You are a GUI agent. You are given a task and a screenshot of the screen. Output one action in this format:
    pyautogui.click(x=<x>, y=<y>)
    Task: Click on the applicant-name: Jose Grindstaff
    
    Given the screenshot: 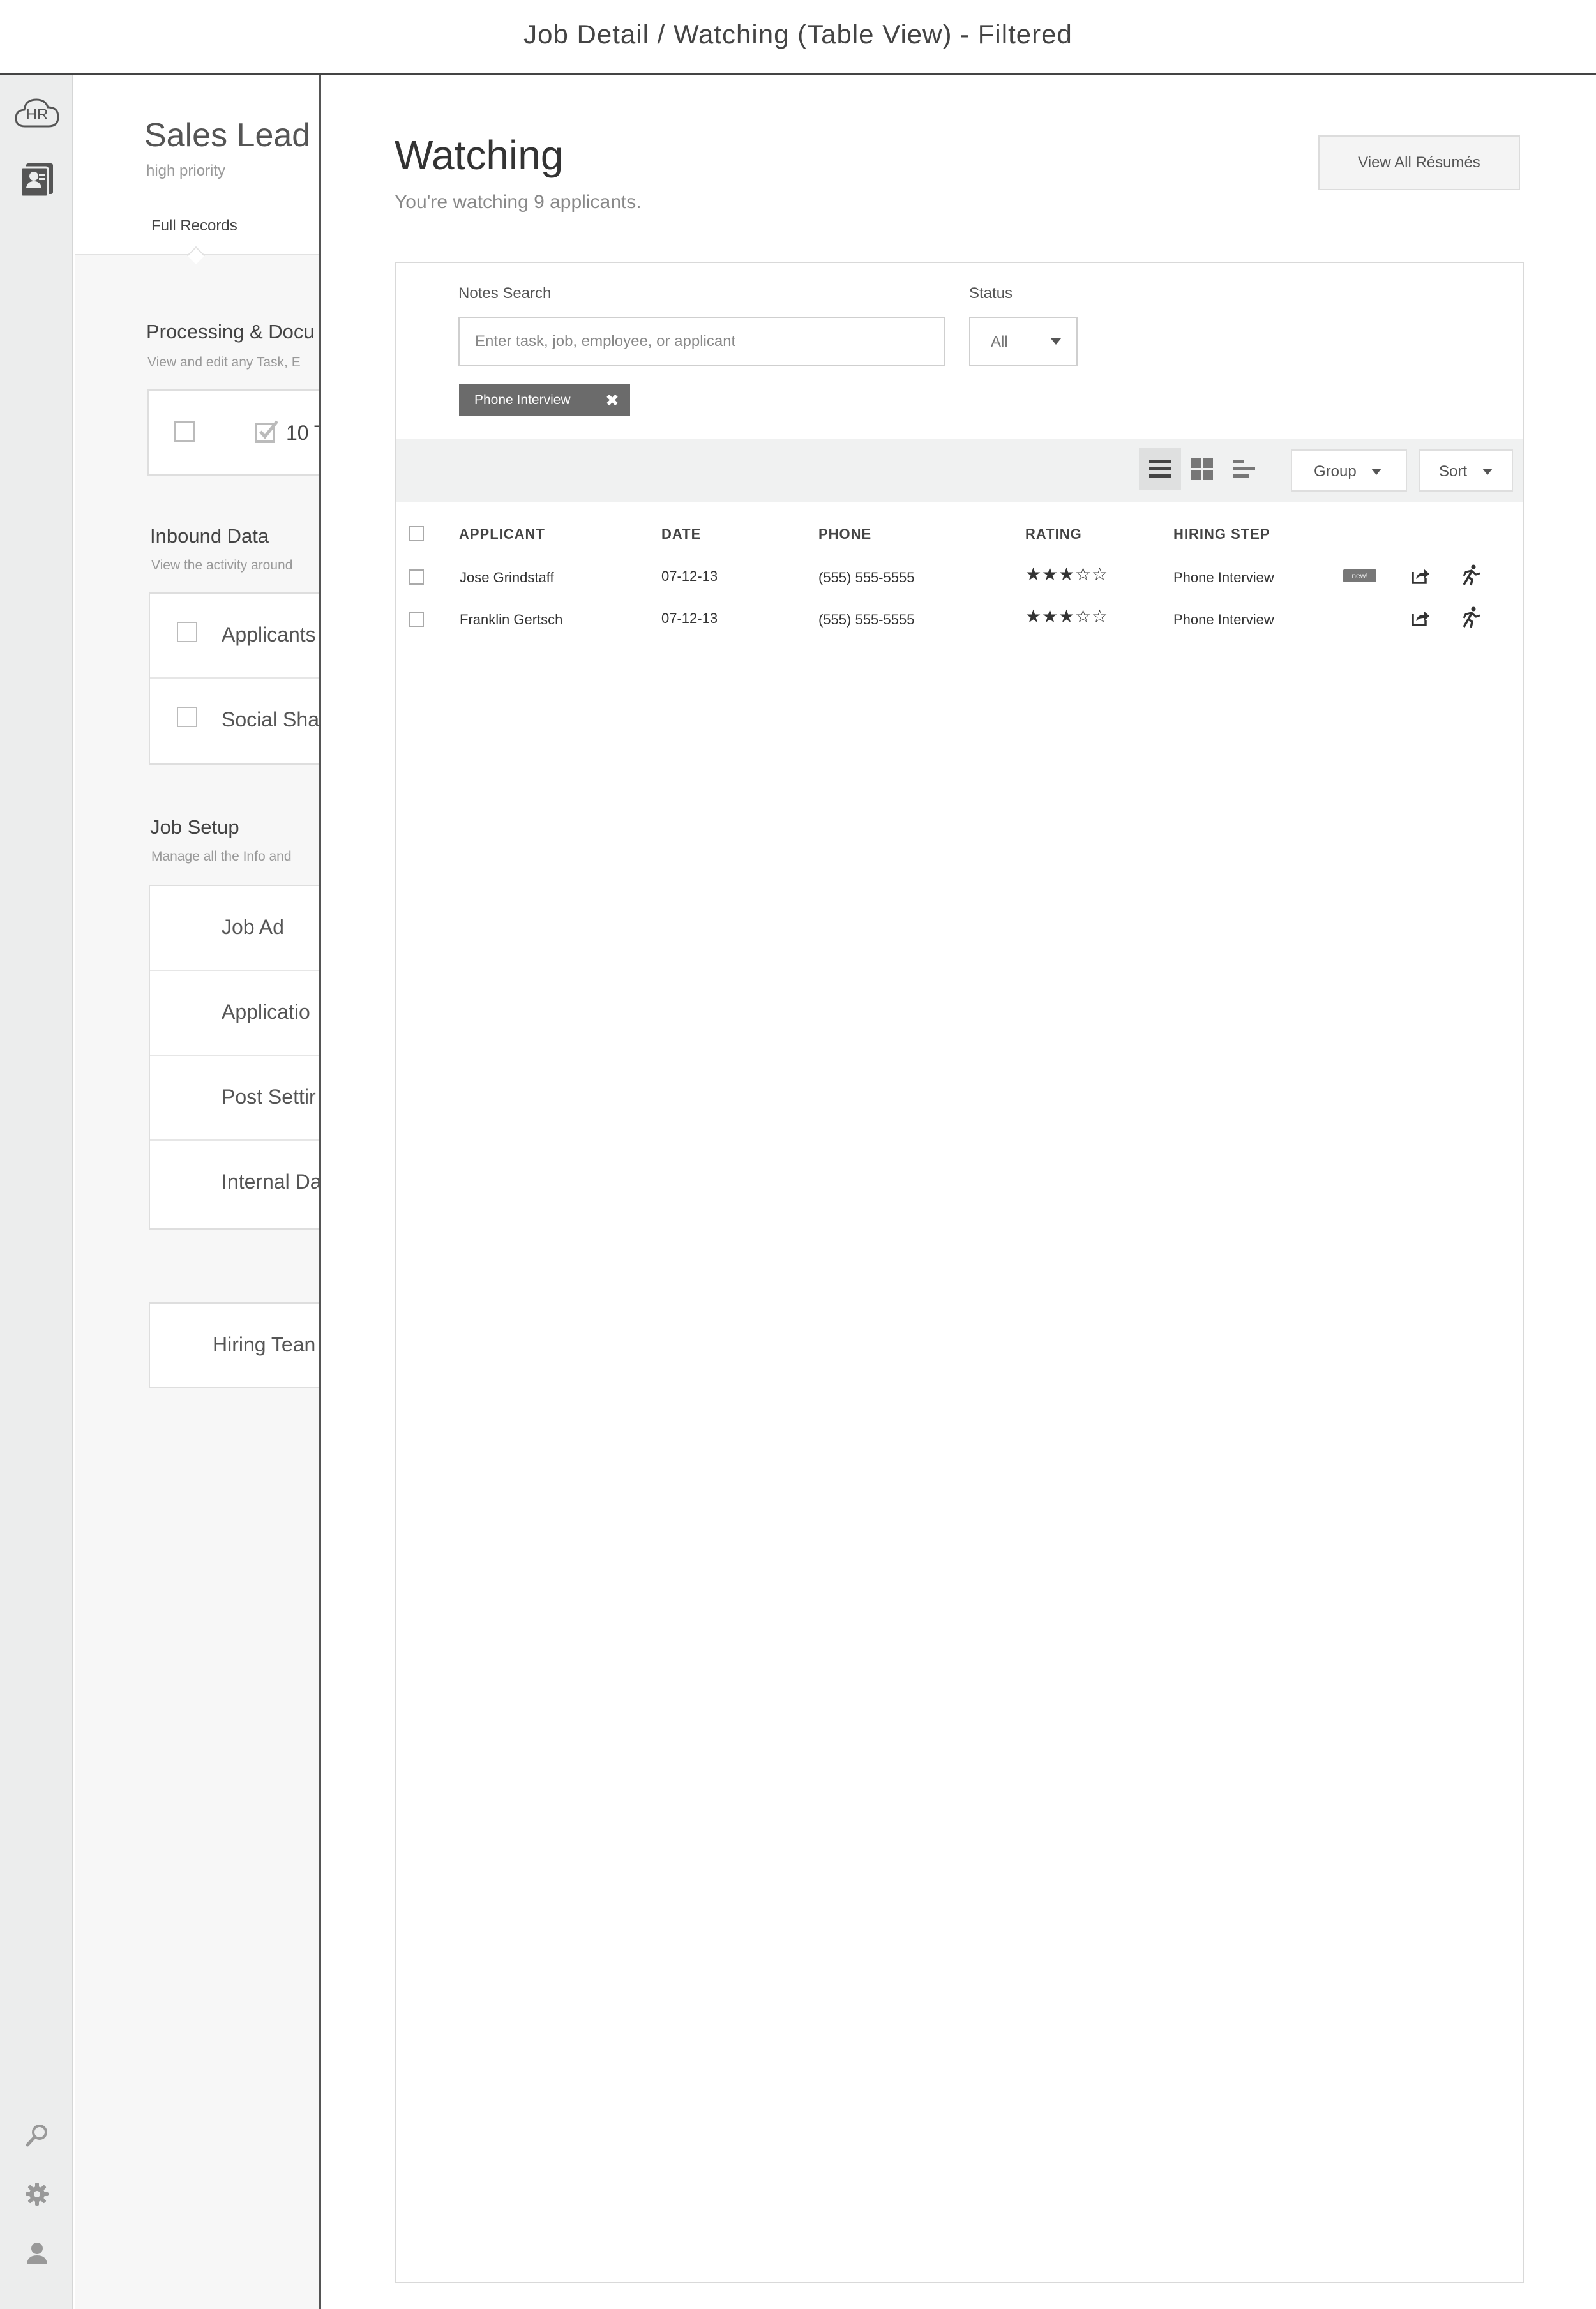 What is the action you would take?
    pyautogui.click(x=507, y=577)
    